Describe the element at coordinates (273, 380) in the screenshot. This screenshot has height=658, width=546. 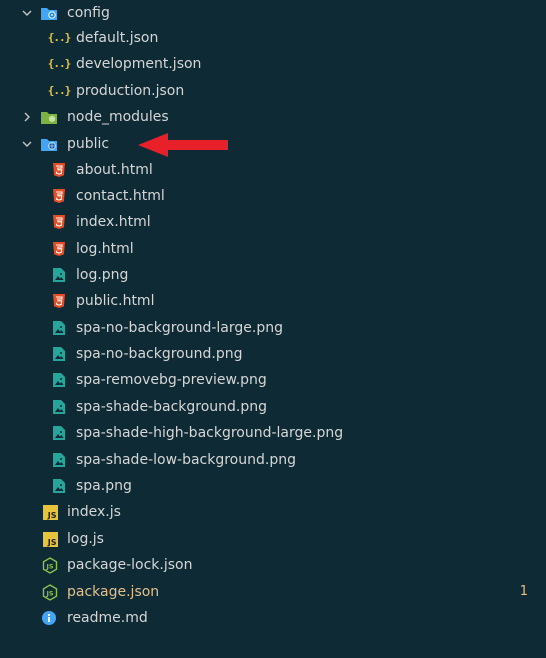
I see `file-row-spa-removebg-preview-png: spa-removebg-preview.png` at that location.